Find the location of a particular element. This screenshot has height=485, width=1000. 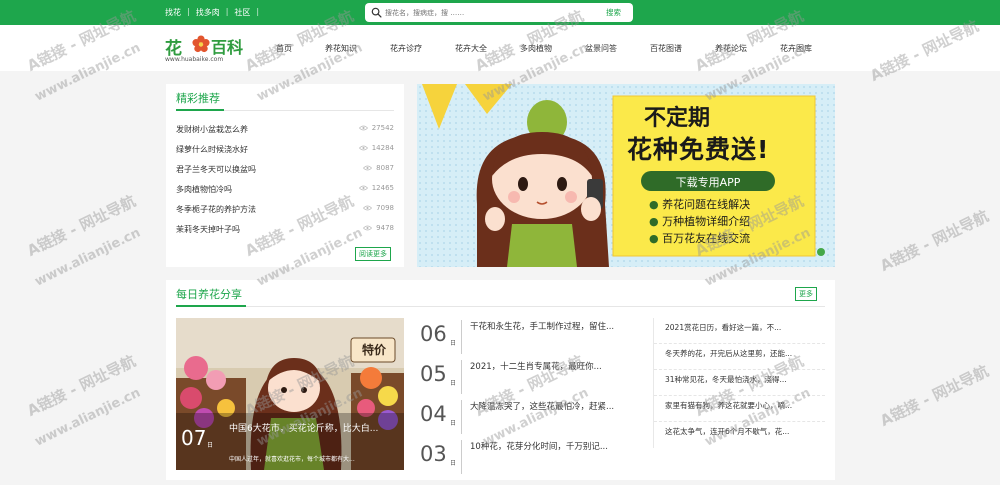

bullet-text: 百万花友在线交流 is located at coordinates (706, 238).